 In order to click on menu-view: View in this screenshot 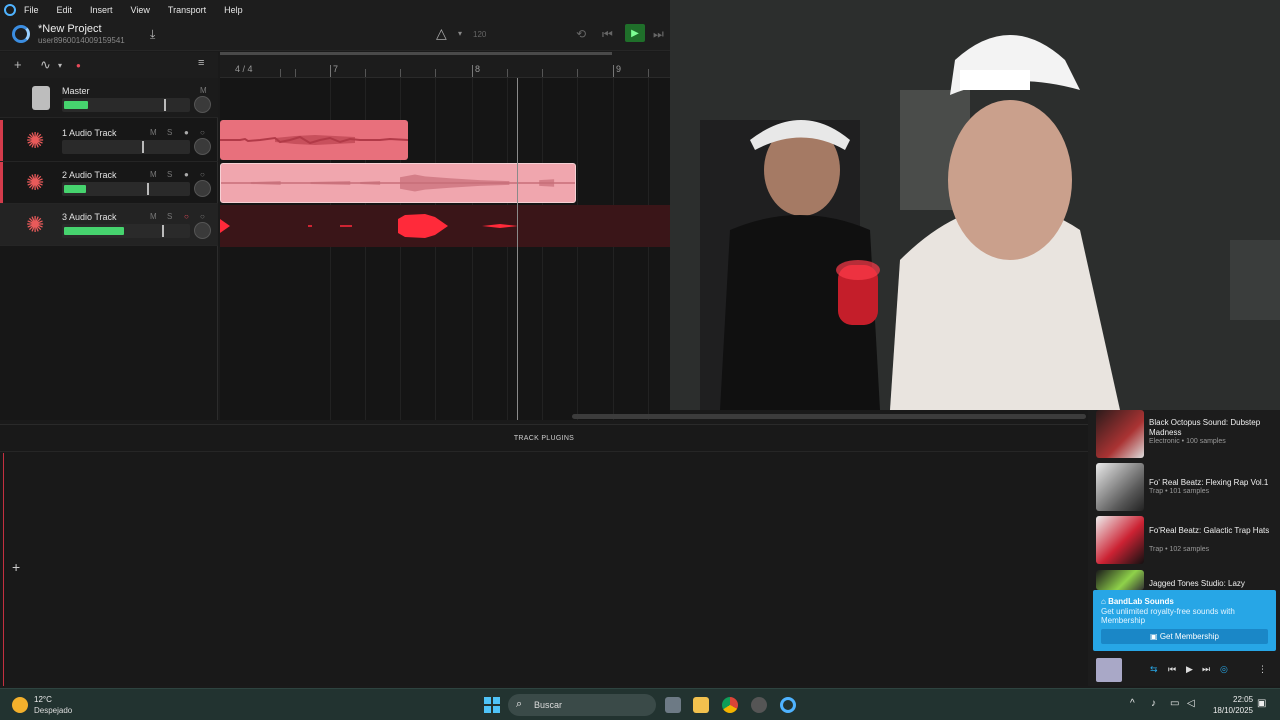, I will do `click(140, 10)`.